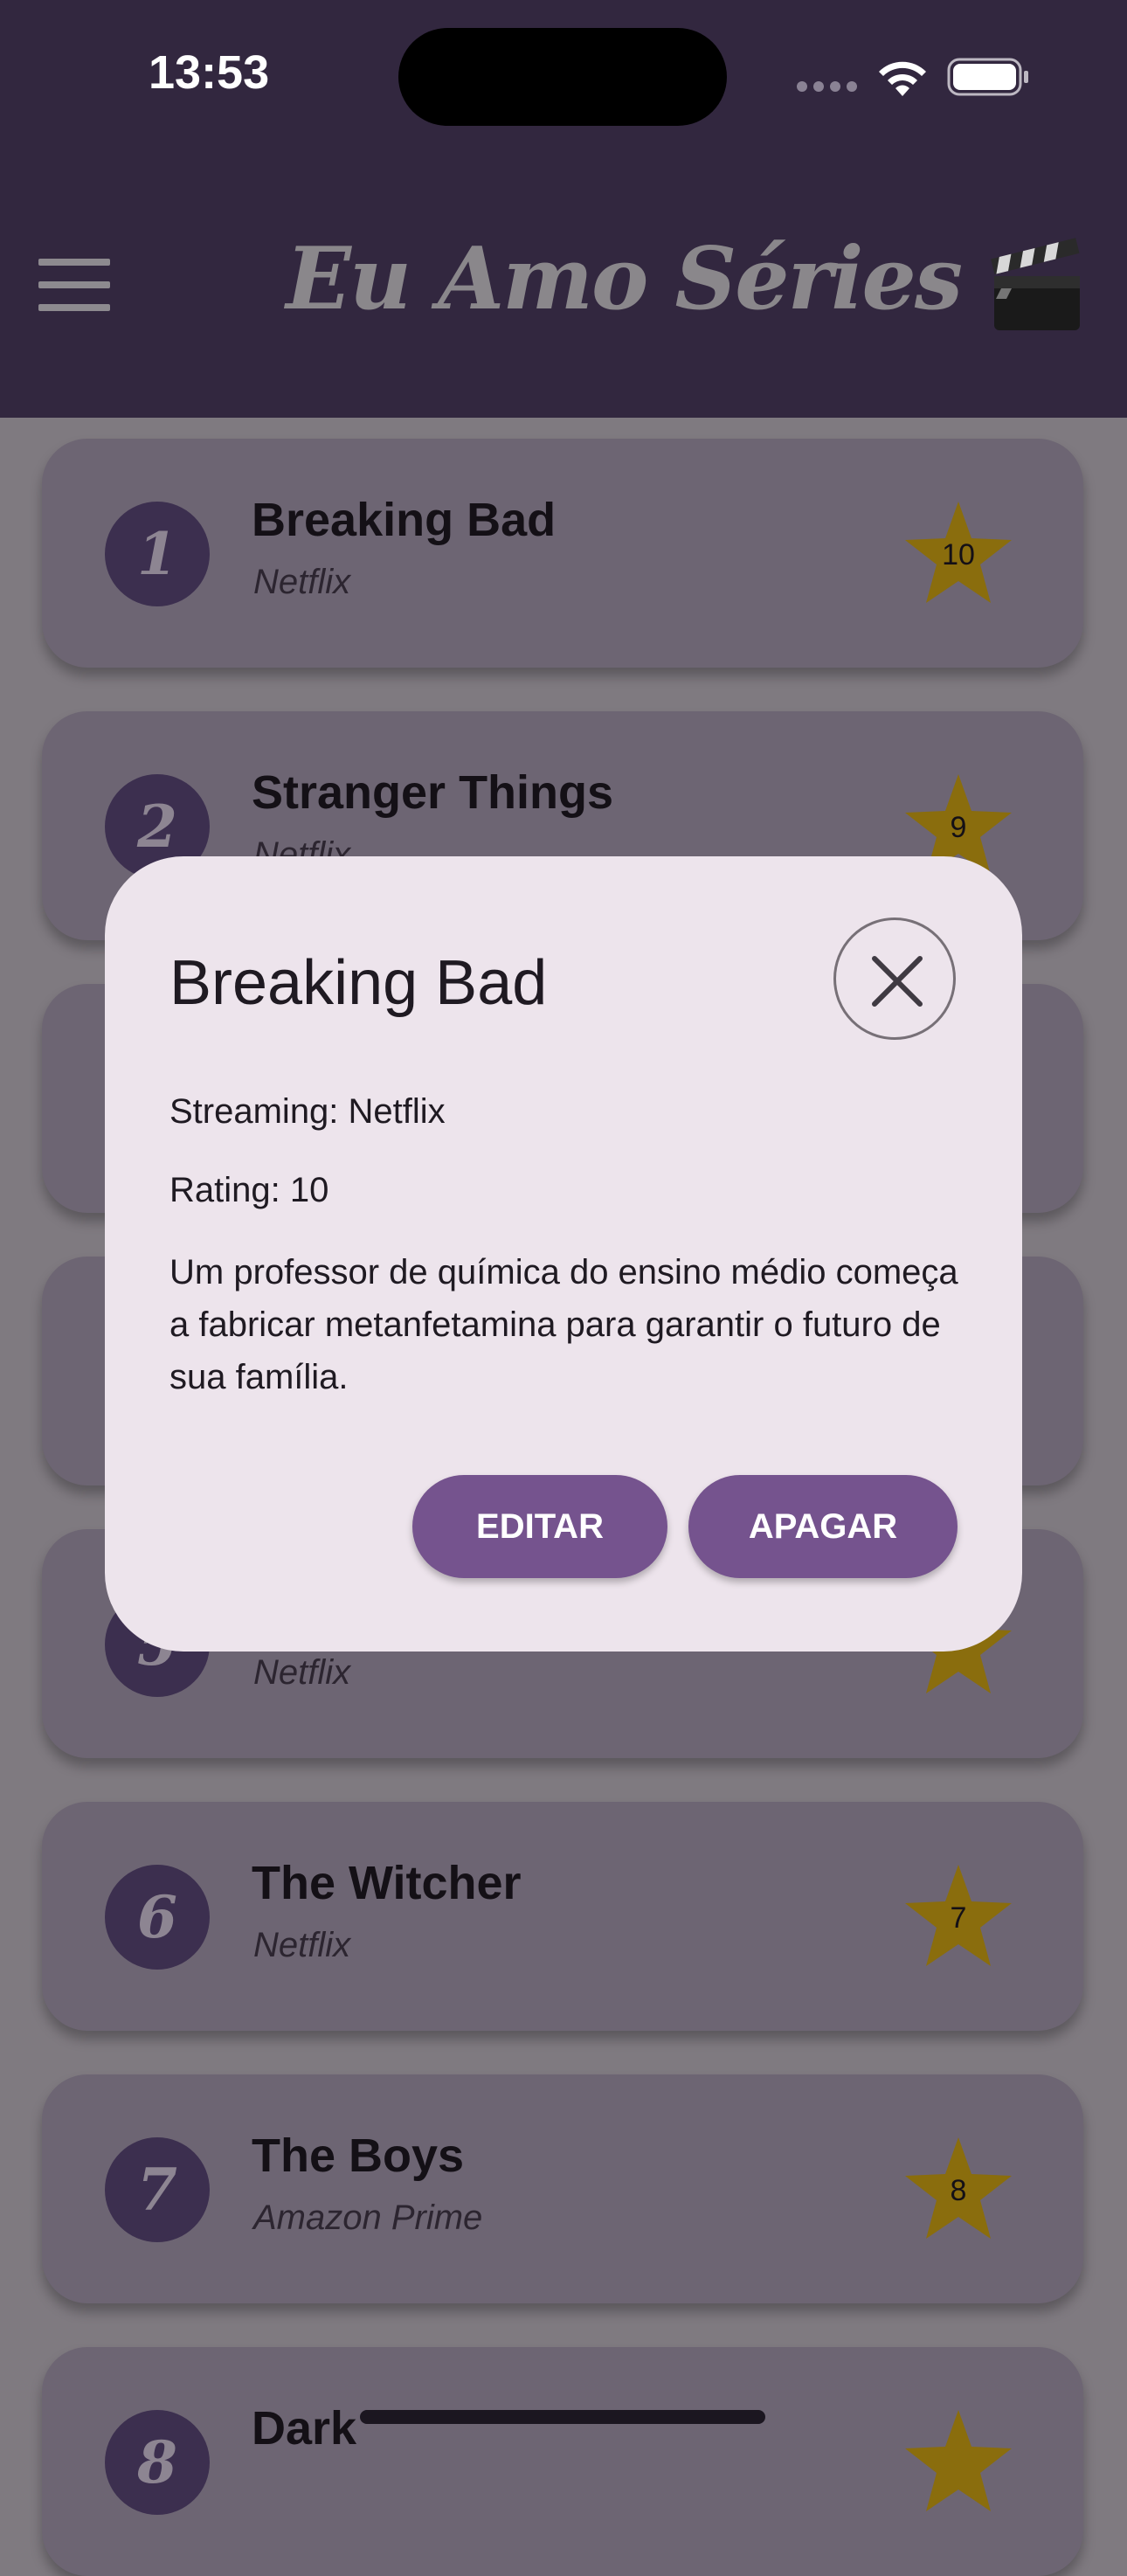 This screenshot has height=2576, width=1127. I want to click on series-title: Dark, so click(304, 2428).